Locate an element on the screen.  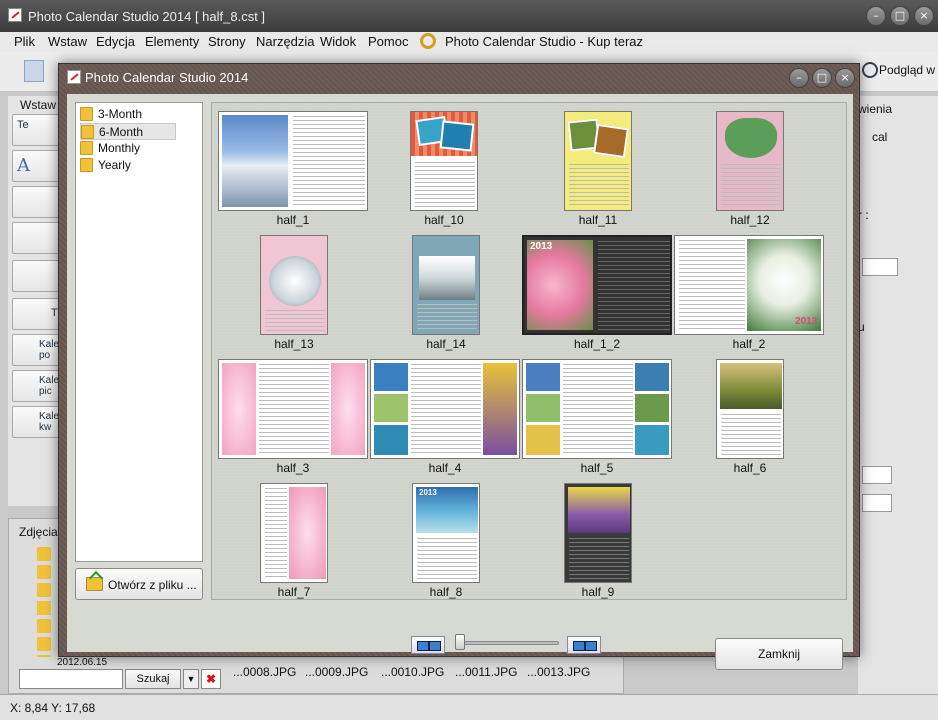
template-label: half_9 is located at coordinates (598, 592).